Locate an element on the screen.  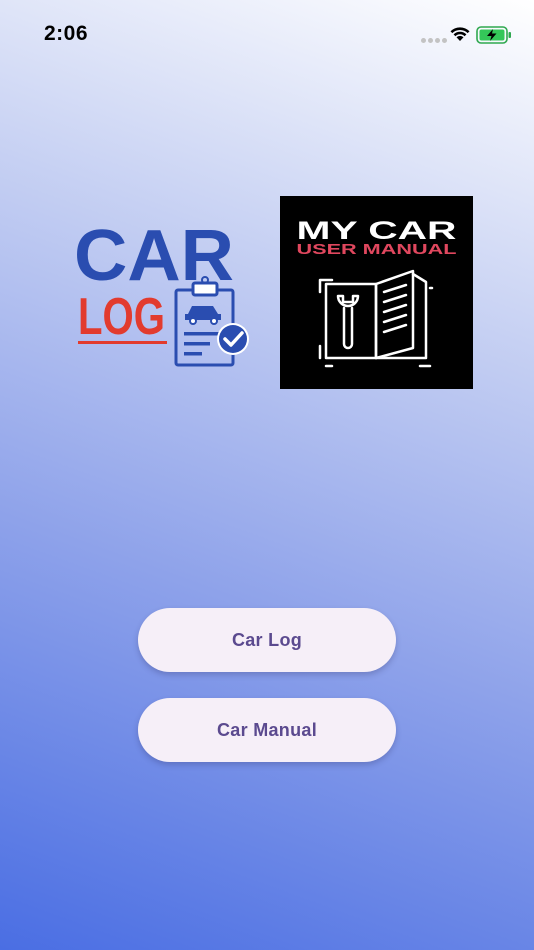
clipboard-car-check-icon is located at coordinates (211, 321).